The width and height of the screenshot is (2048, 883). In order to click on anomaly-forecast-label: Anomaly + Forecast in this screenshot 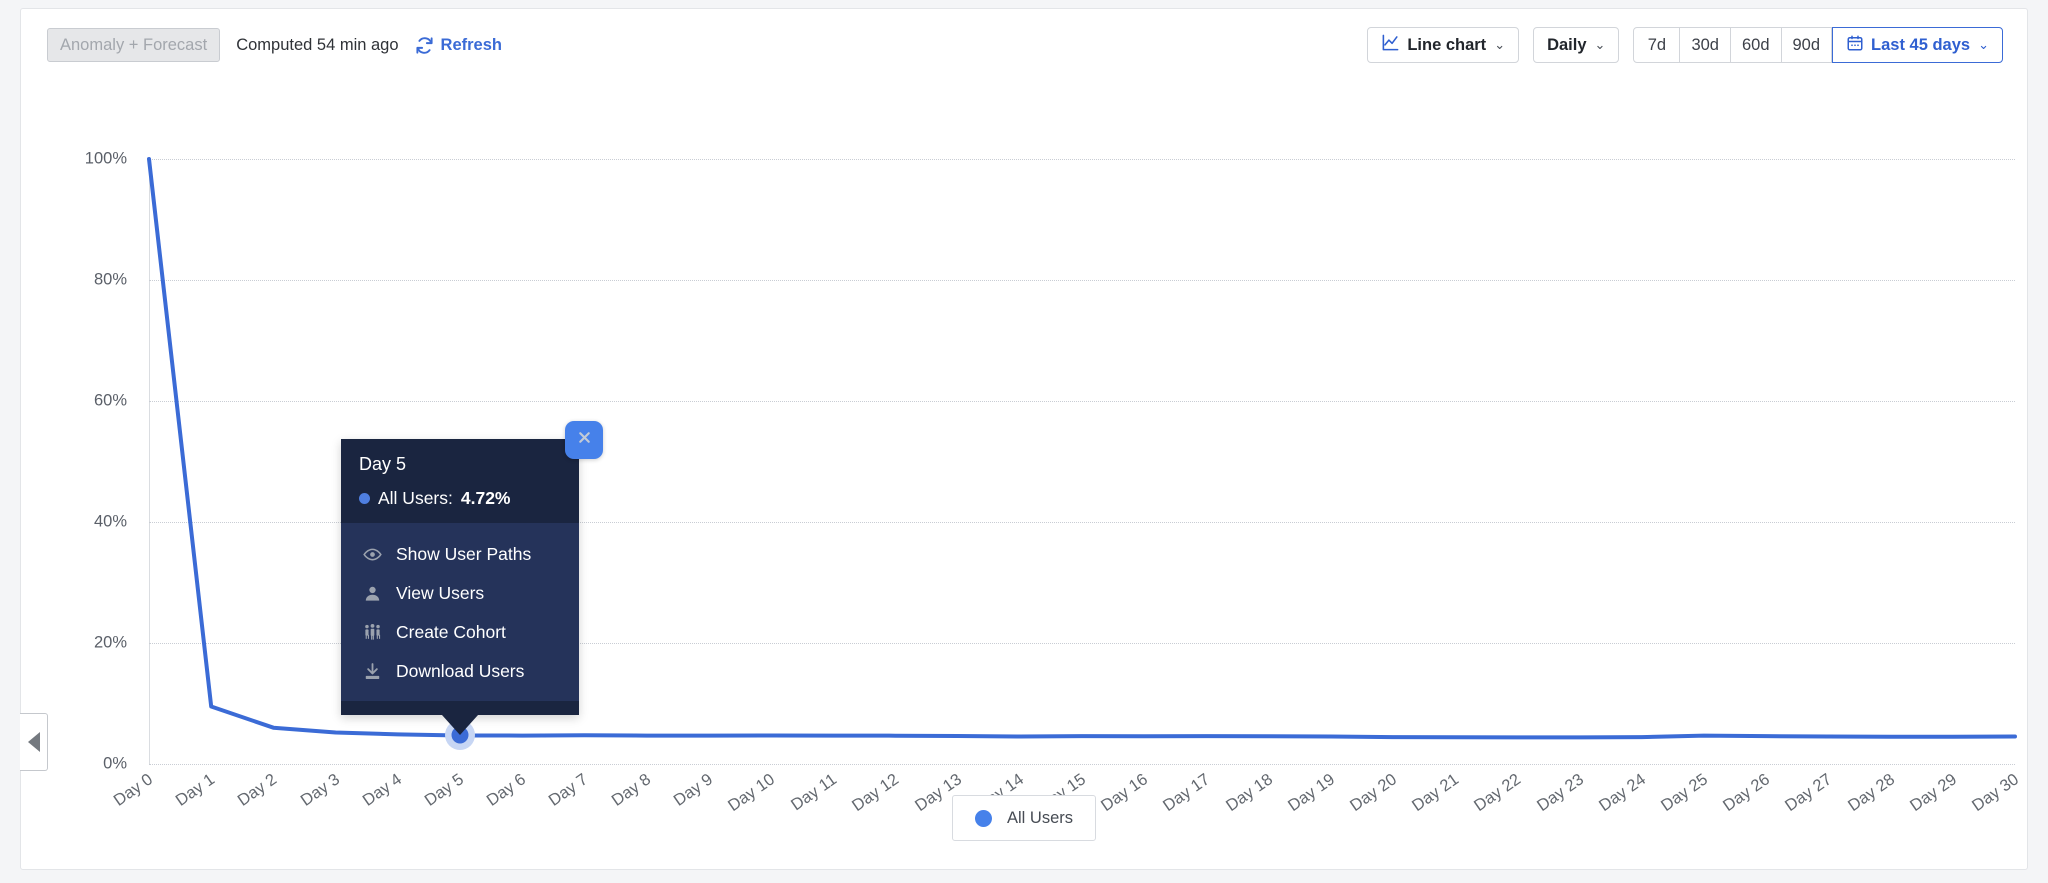, I will do `click(134, 44)`.